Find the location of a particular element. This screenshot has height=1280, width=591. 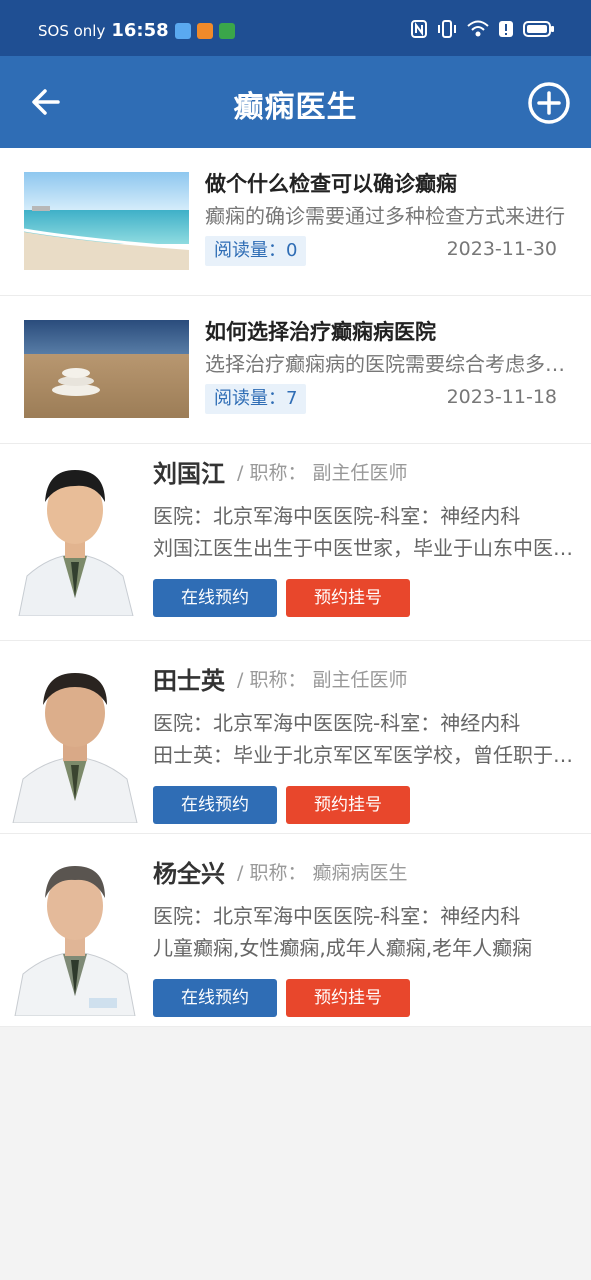

article-date: 2023-11-18 is located at coordinates (501, 397).